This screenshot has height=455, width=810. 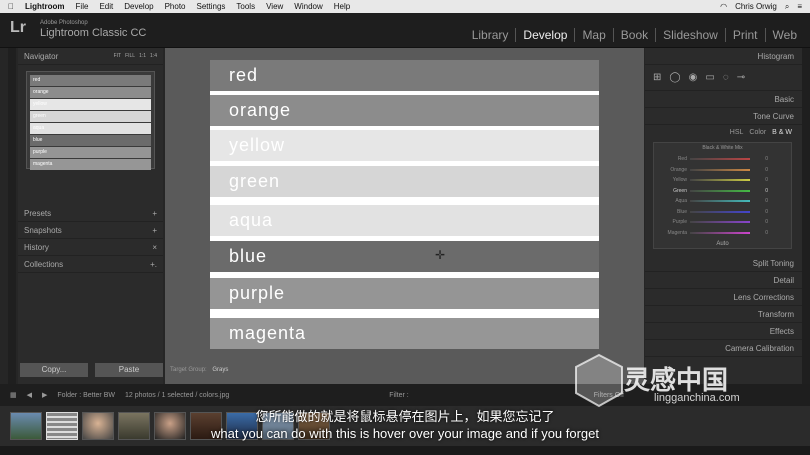 I want to click on detail-header: Detail, so click(x=723, y=280).